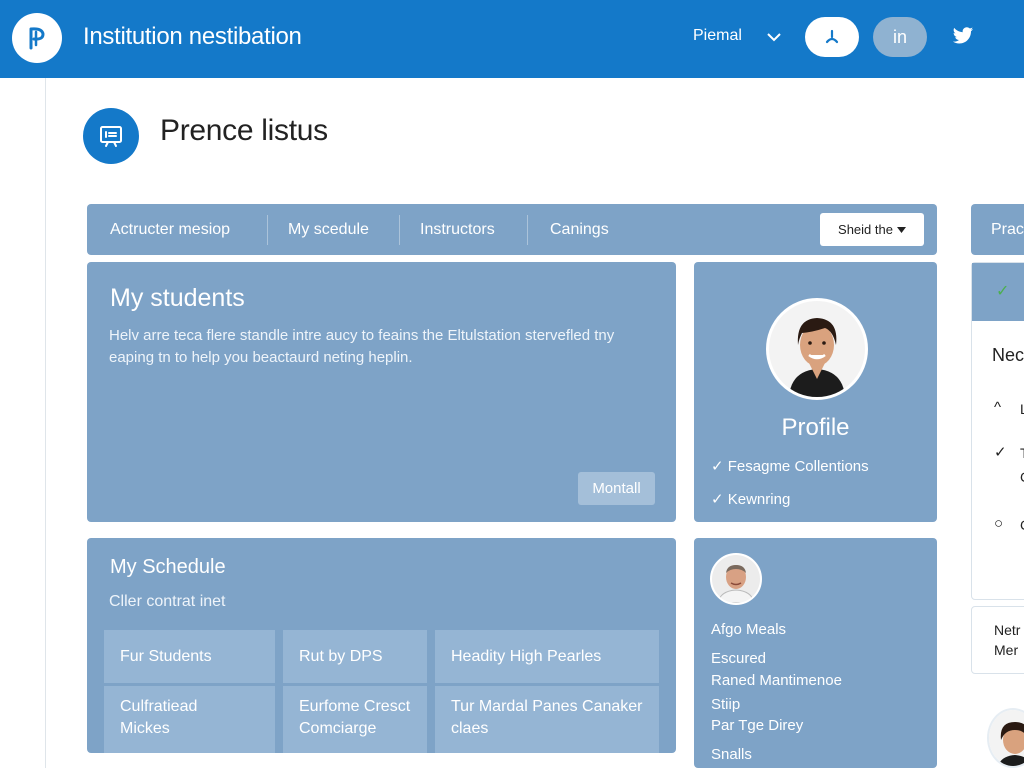 The image size is (1024, 768). What do you see at coordinates (774, 37) in the screenshot?
I see `chevron-down-icon` at bounding box center [774, 37].